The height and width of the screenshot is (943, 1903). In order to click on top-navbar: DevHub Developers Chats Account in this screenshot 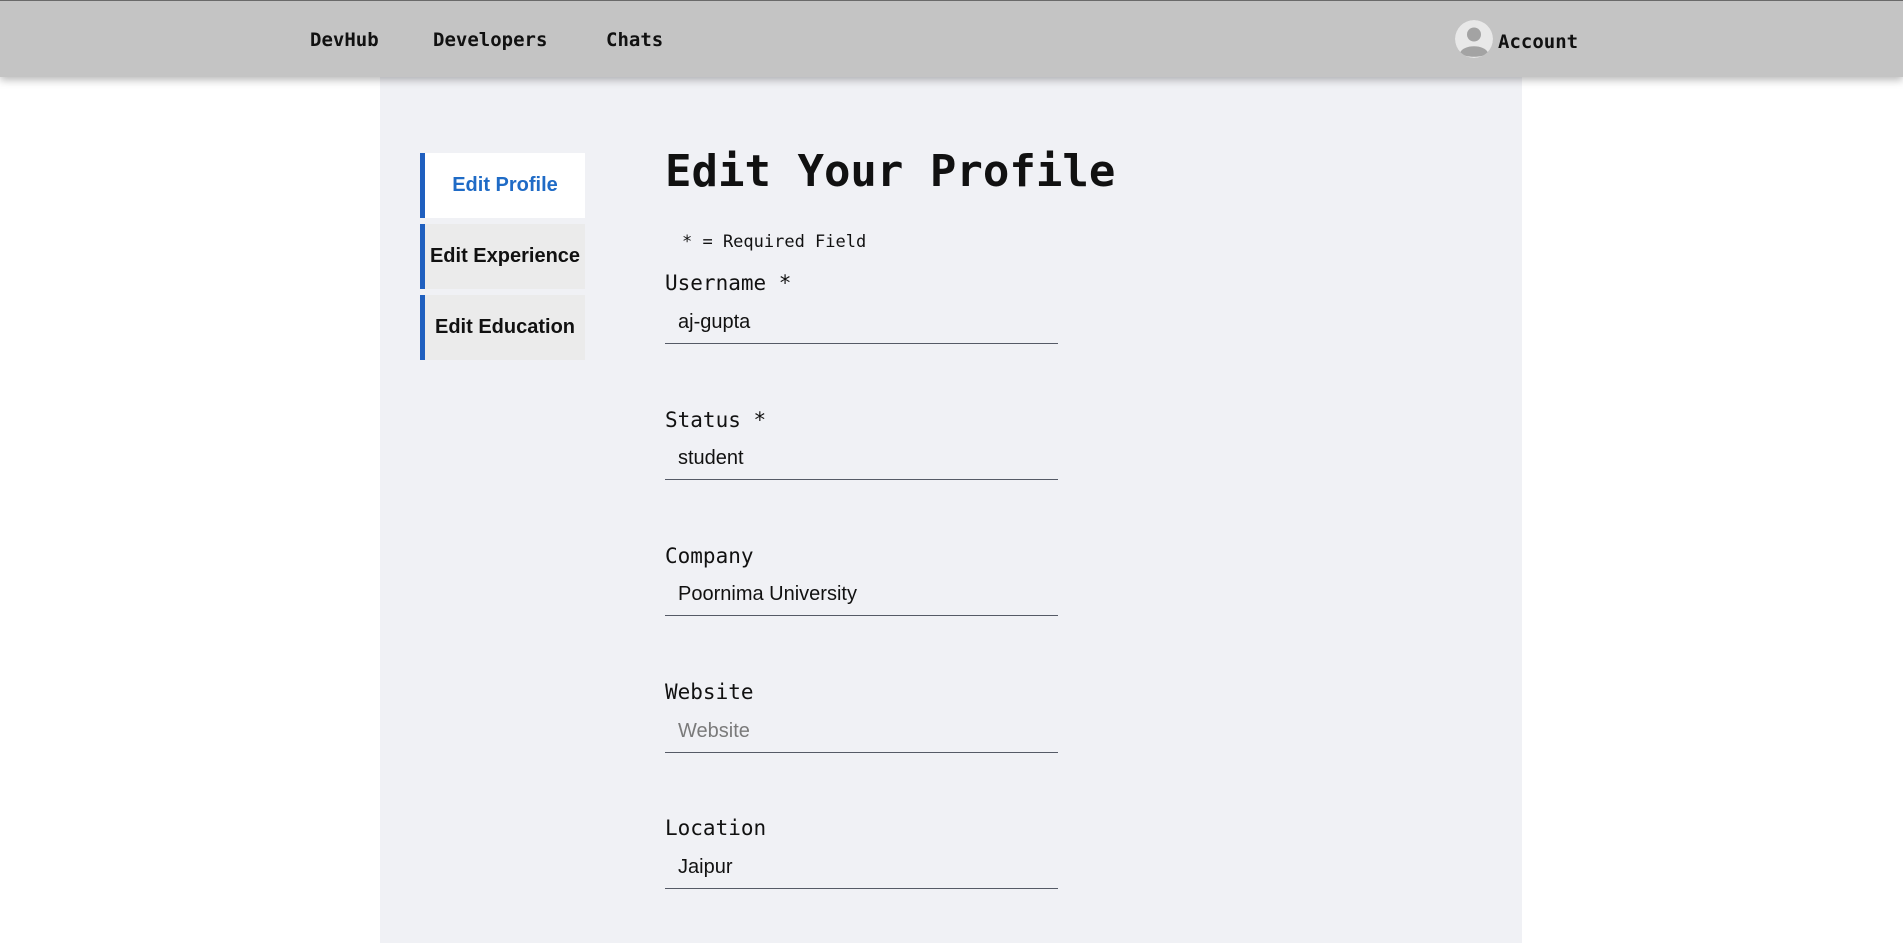, I will do `click(951, 38)`.